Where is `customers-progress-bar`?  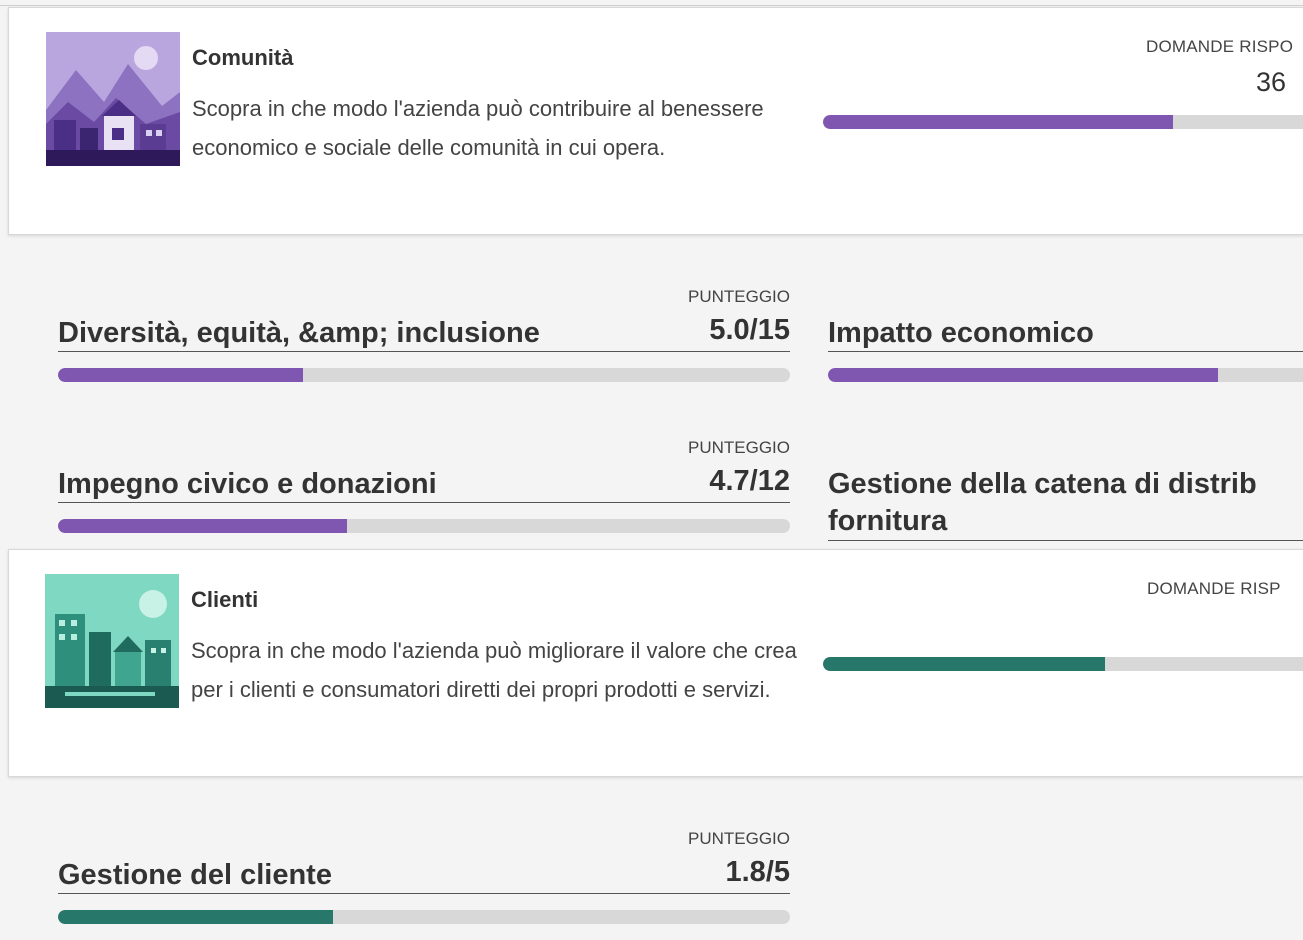
customers-progress-bar is located at coordinates (1063, 664).